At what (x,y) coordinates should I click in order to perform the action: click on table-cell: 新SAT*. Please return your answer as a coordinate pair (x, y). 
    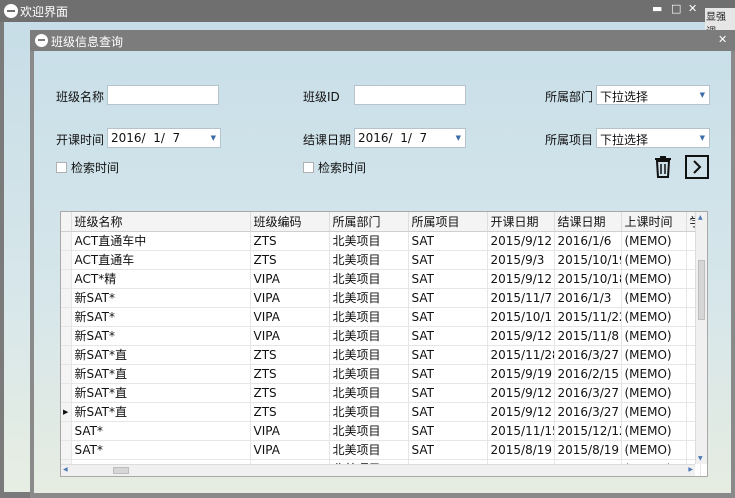
    Looking at the image, I should click on (161, 298).